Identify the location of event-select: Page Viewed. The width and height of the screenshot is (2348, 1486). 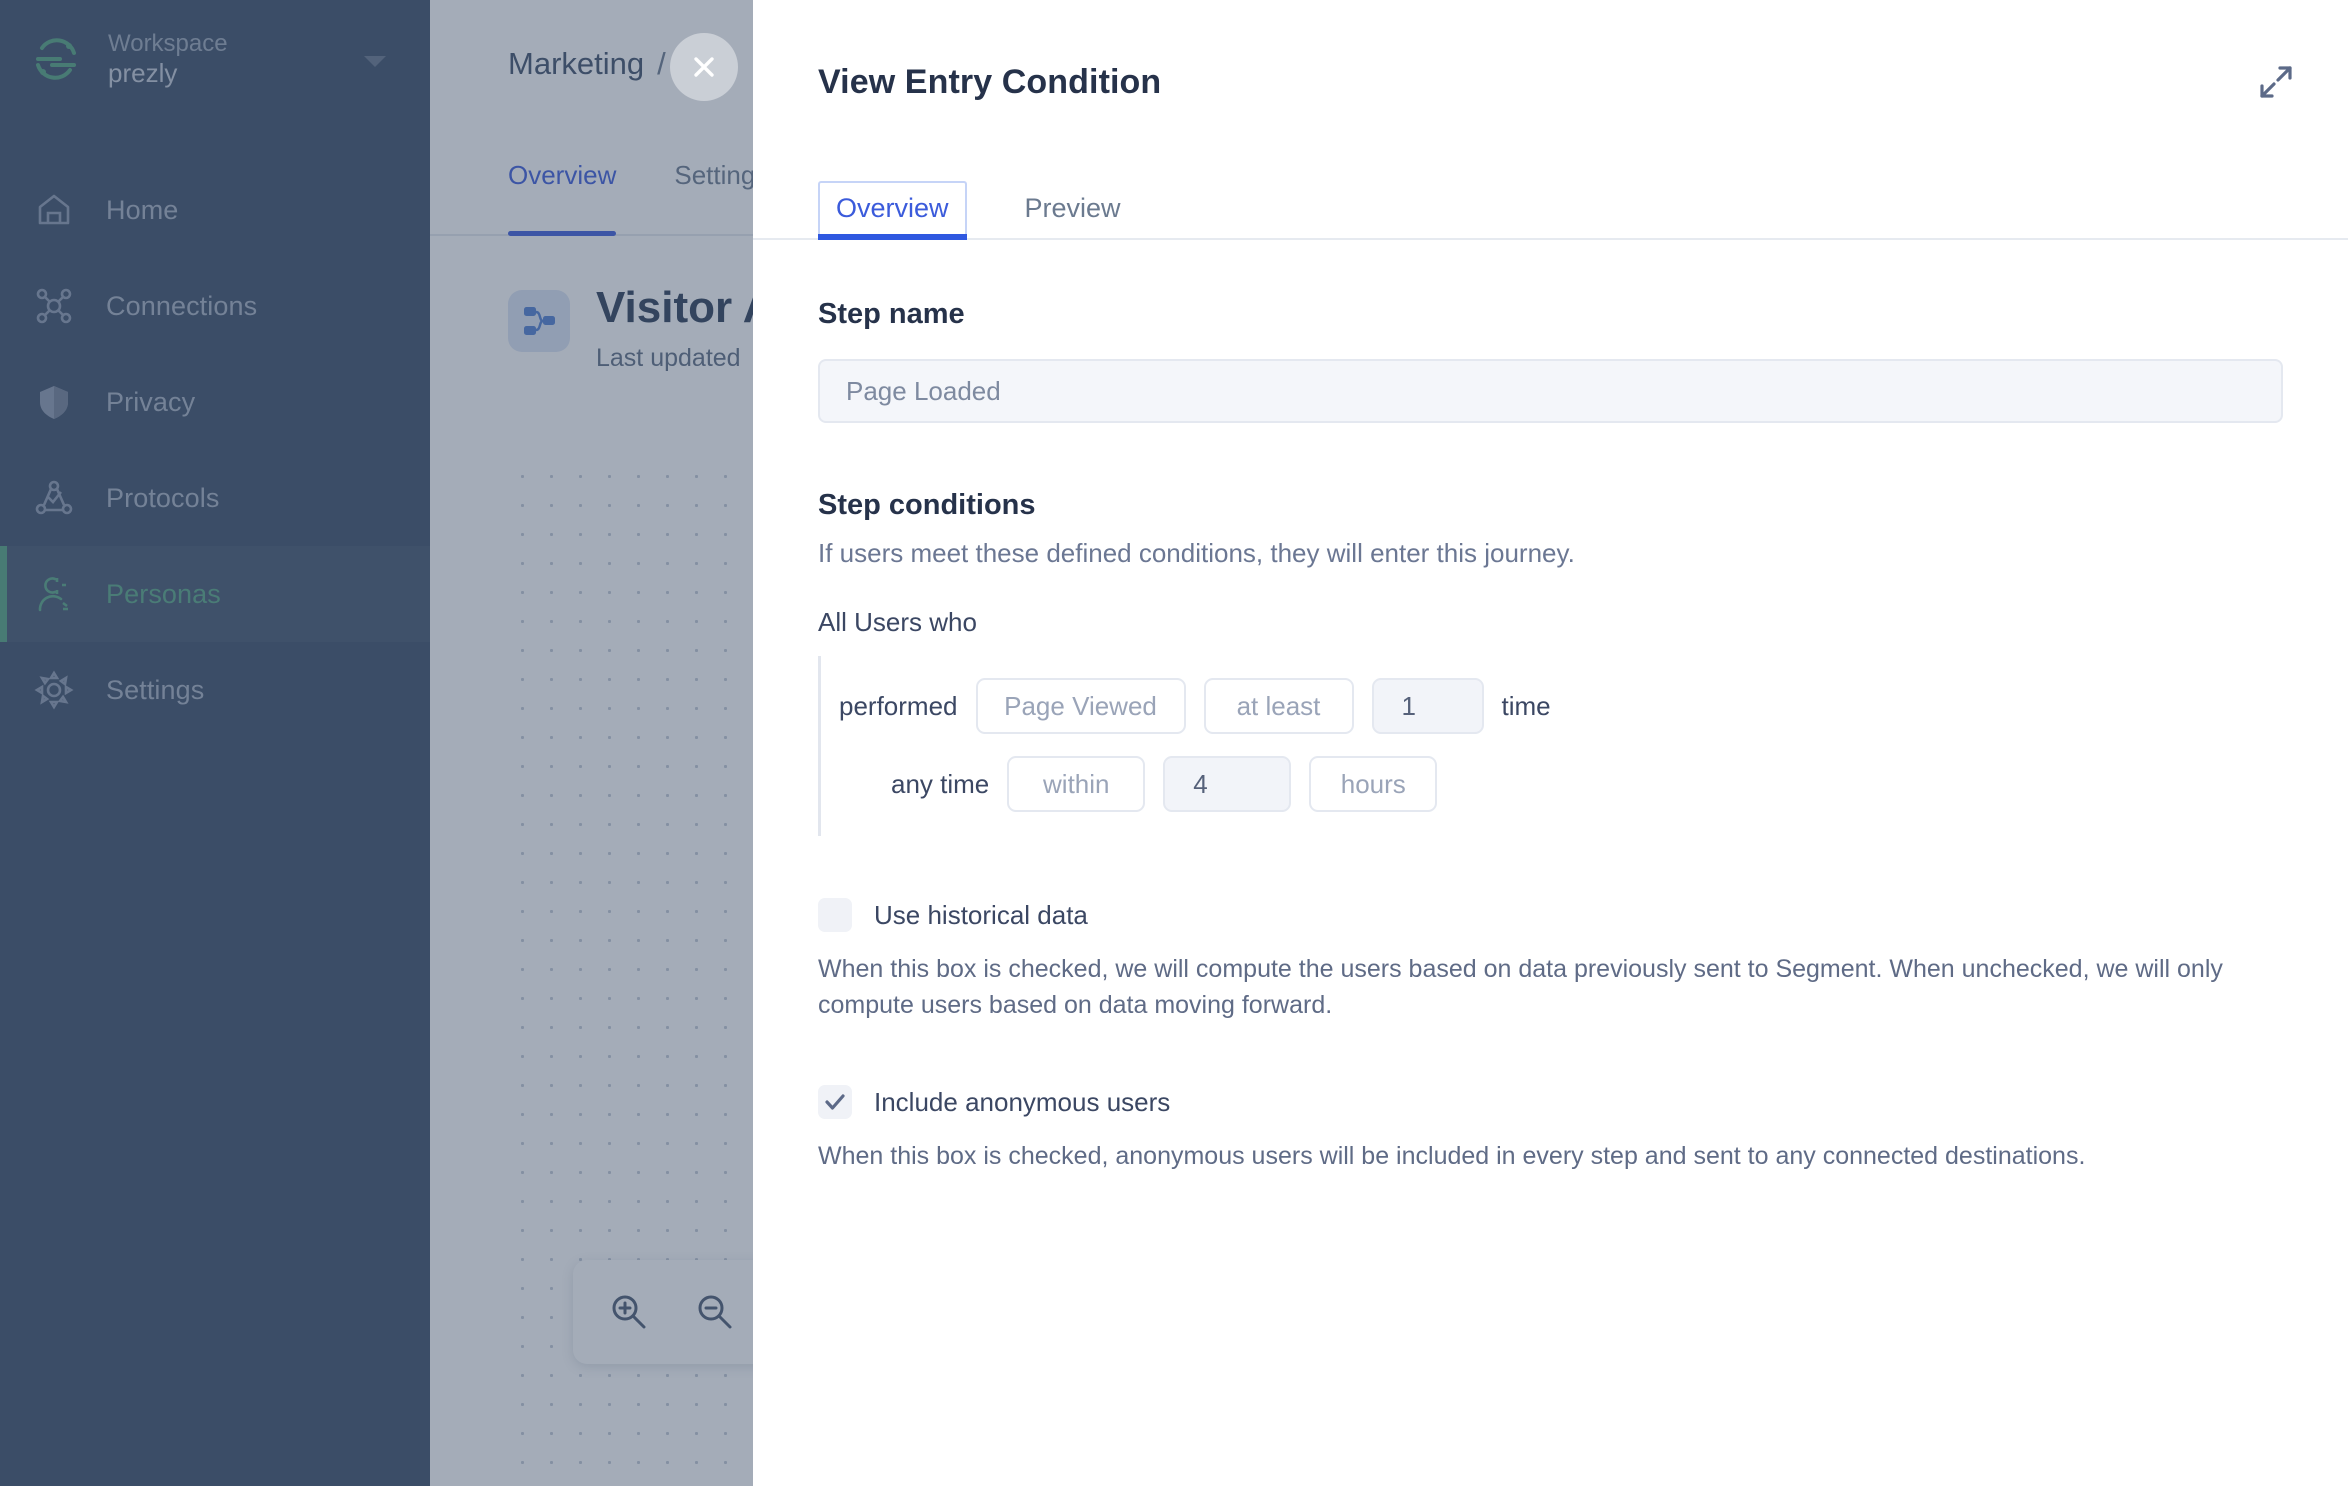
(1080, 706).